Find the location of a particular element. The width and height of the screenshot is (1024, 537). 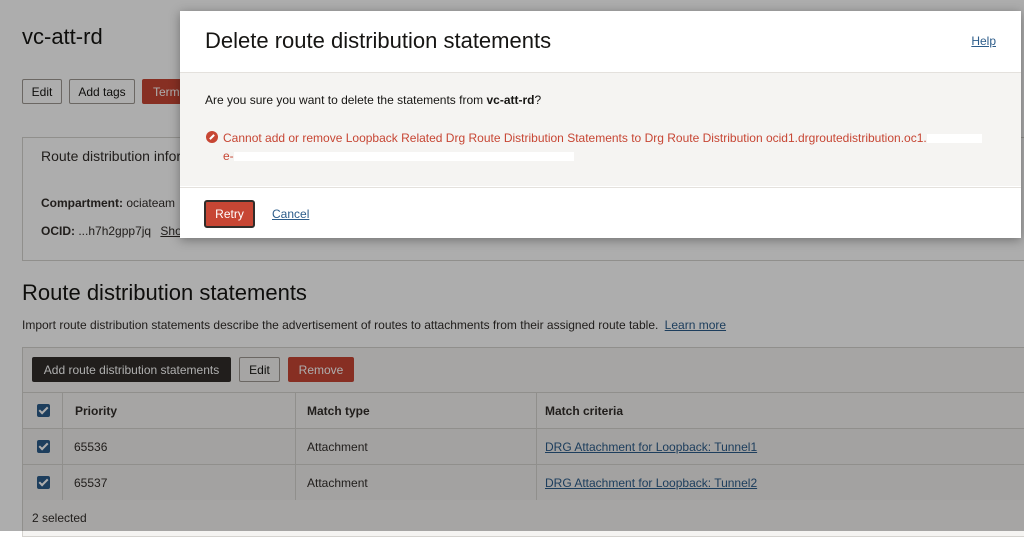

retry-button: Retry is located at coordinates (229, 214).